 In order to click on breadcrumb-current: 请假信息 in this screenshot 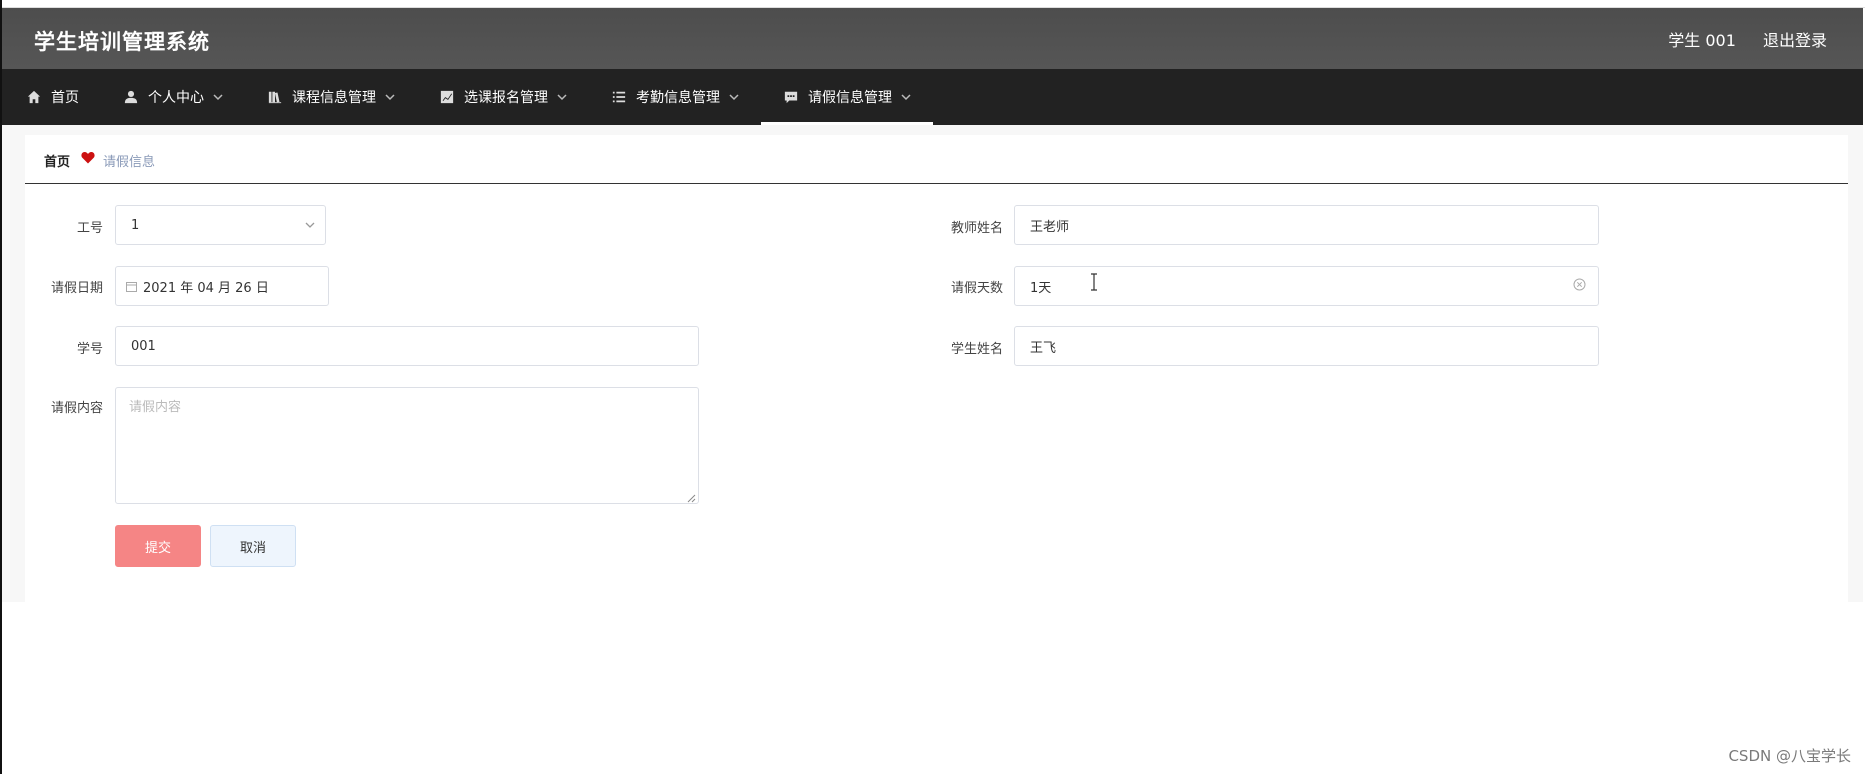, I will do `click(129, 162)`.